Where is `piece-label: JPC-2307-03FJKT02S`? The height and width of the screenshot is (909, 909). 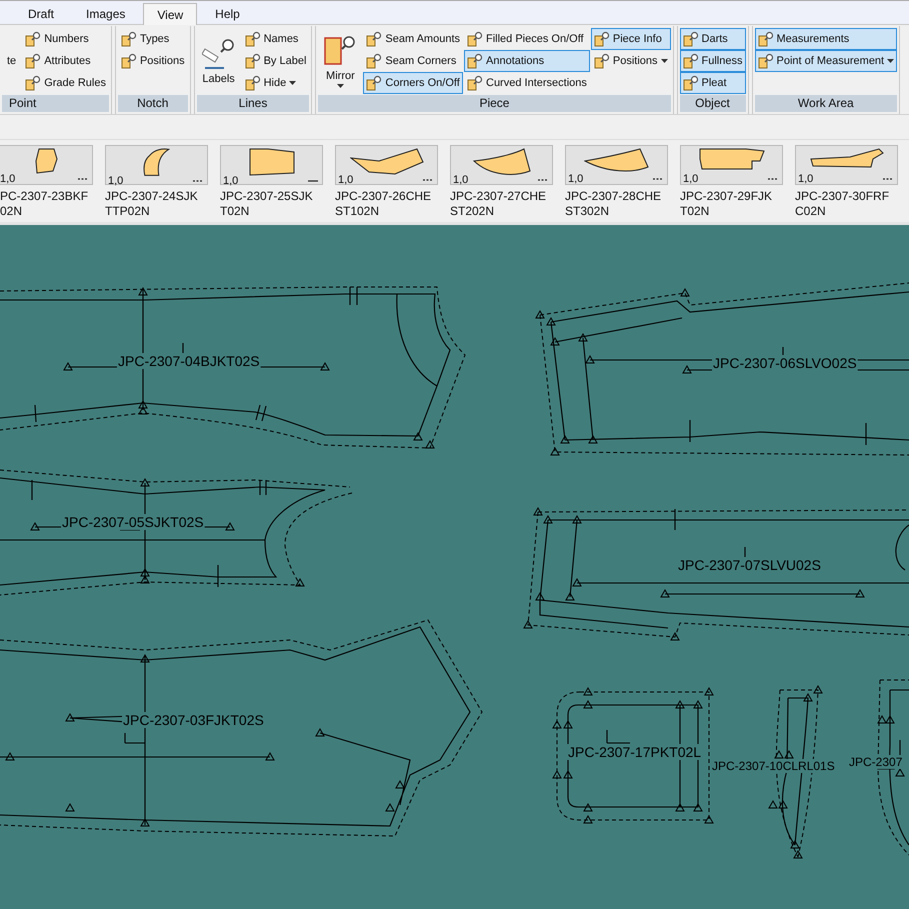 piece-label: JPC-2307-03FJKT02S is located at coordinates (193, 720).